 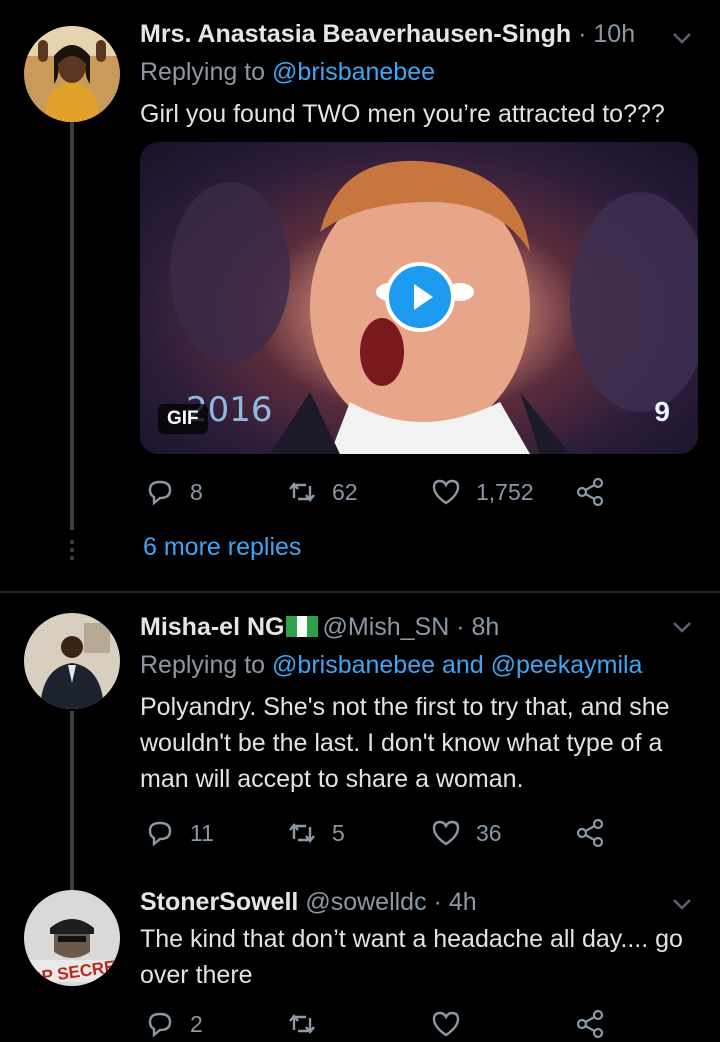 What do you see at coordinates (355, 34) in the screenshot?
I see `display-name: Mrs. Anastasia Beaverhausen-Singh` at bounding box center [355, 34].